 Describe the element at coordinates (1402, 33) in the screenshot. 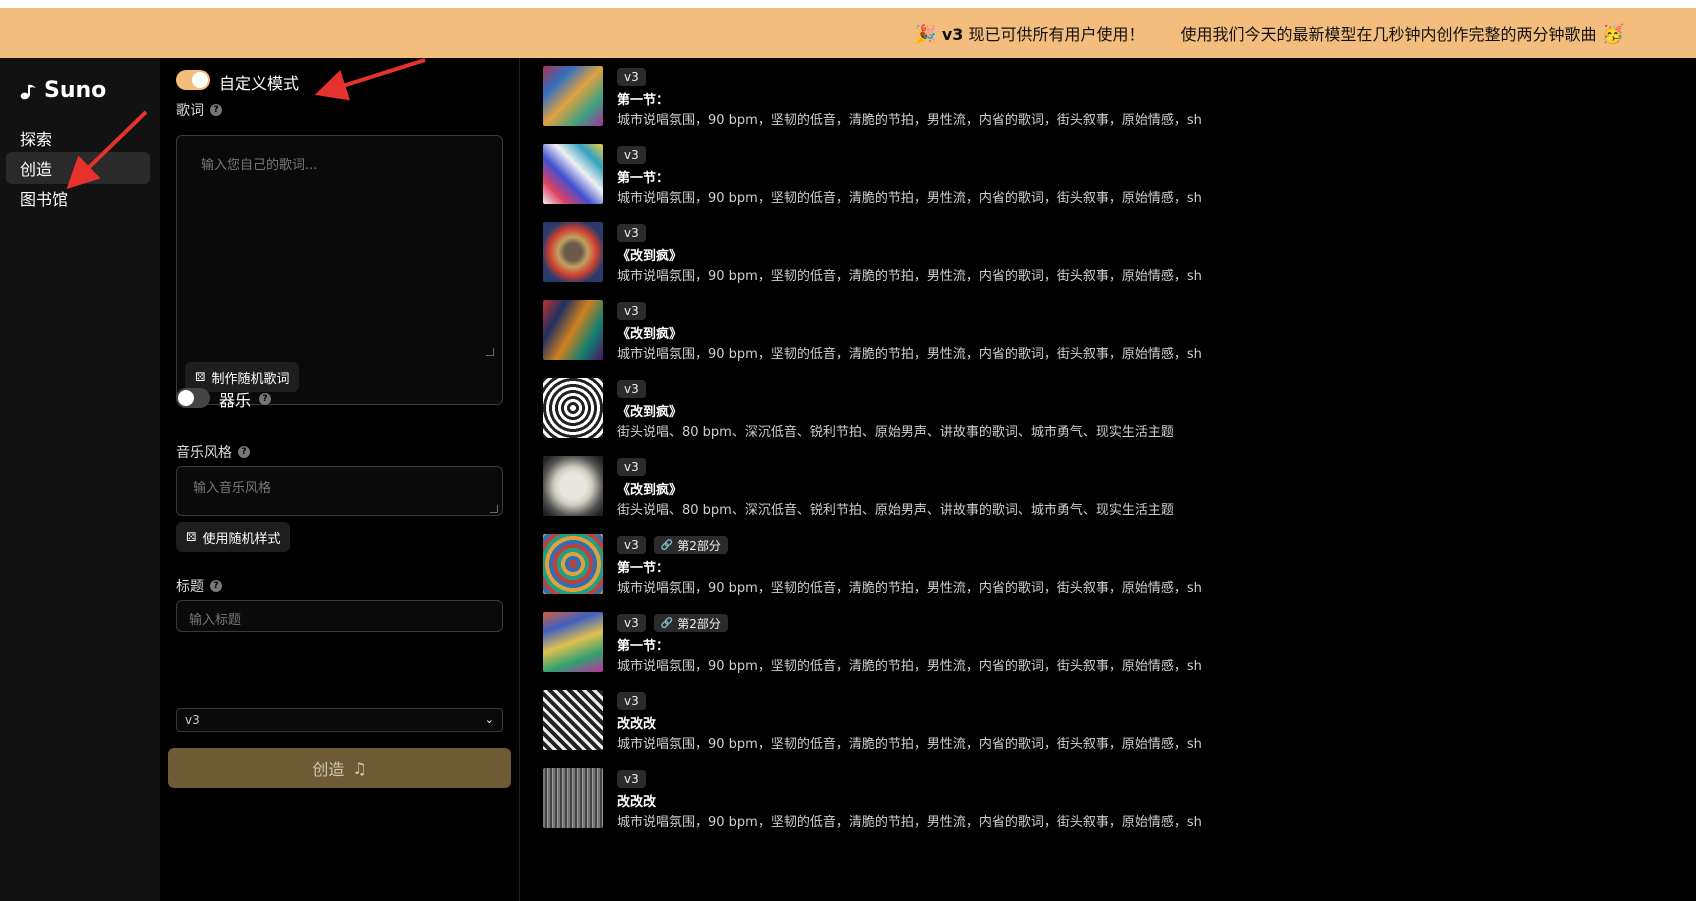

I see `banner-part2: 使用我们今天的最新模型在几秒钟内创作完整的两分钟歌曲 🥳` at that location.